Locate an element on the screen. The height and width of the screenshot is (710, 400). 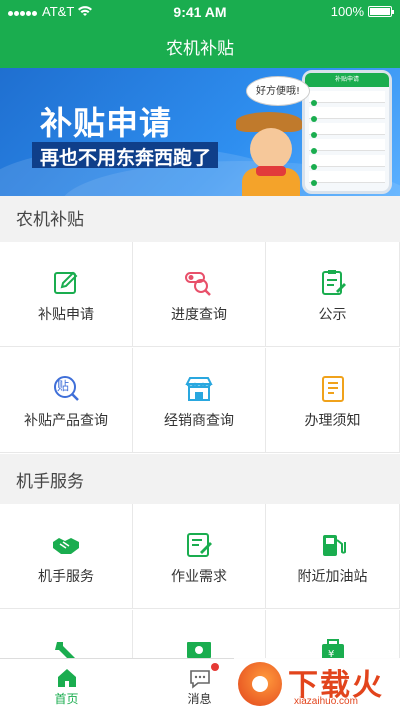
status-bar: AT&T 9:41 AM 100% is located at coordinates (200, 11).